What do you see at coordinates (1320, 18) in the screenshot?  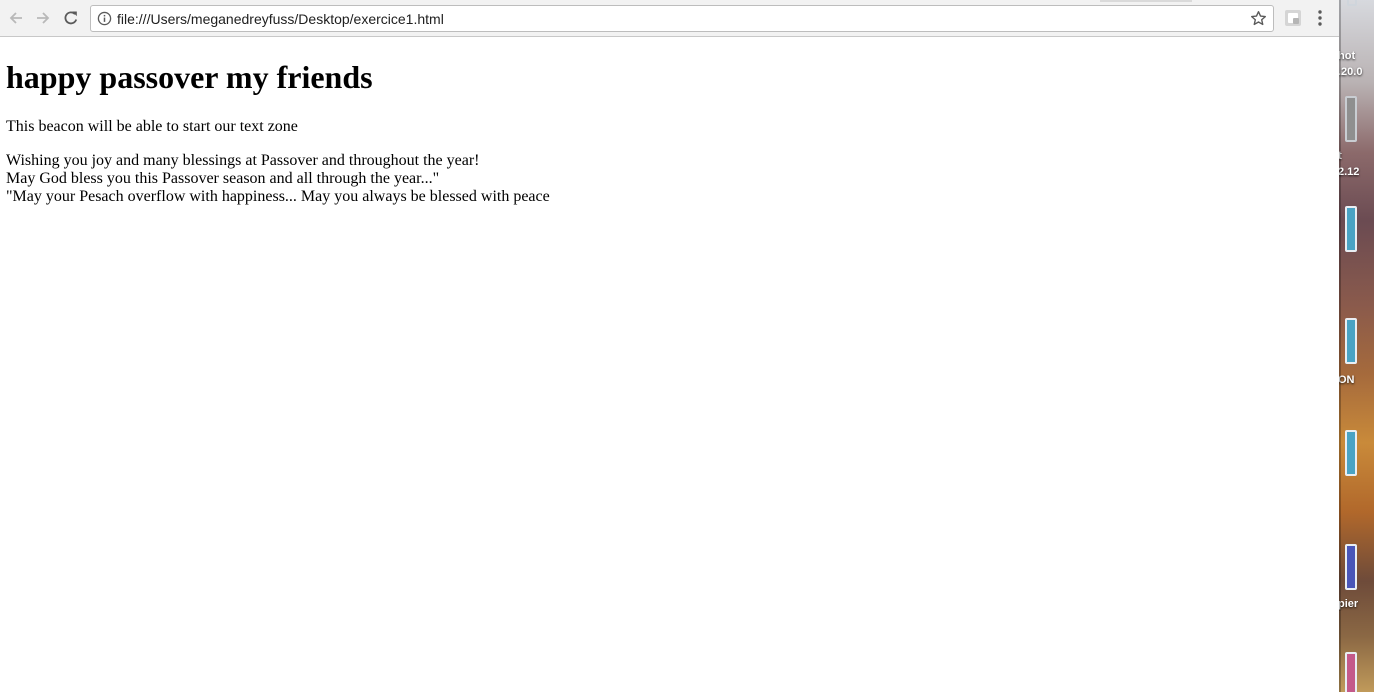 I see `kebab-menu-icon` at bounding box center [1320, 18].